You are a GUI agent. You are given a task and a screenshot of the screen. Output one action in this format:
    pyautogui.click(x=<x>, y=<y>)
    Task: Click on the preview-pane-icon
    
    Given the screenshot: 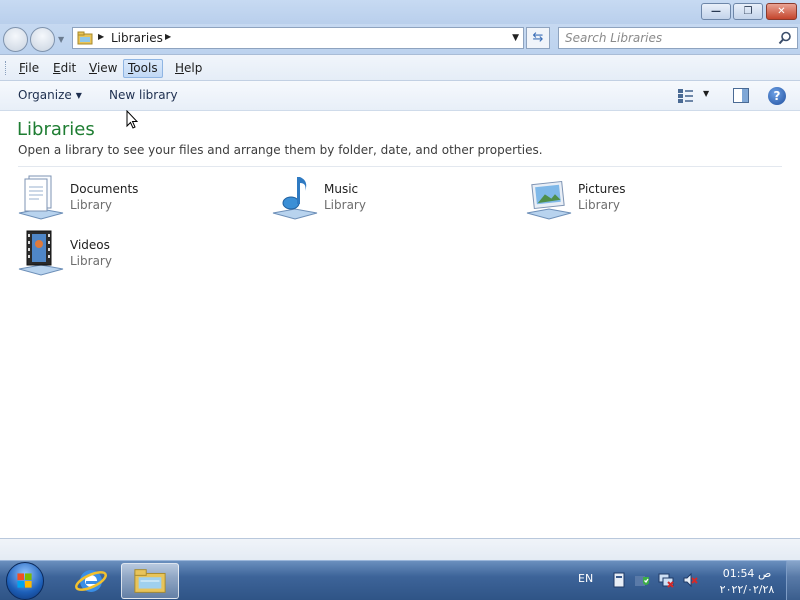 What is the action you would take?
    pyautogui.click(x=741, y=95)
    